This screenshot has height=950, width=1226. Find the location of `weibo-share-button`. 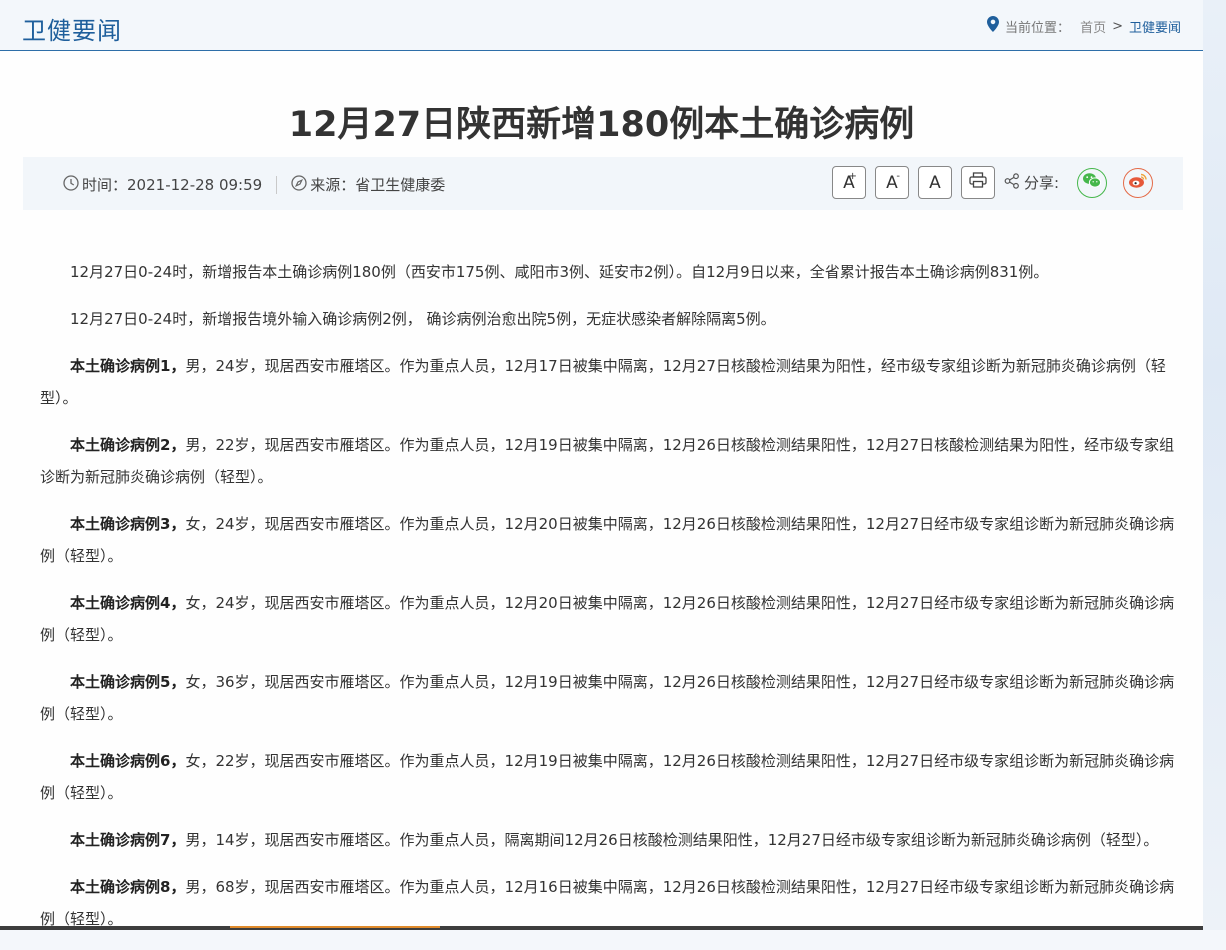

weibo-share-button is located at coordinates (1138, 182).